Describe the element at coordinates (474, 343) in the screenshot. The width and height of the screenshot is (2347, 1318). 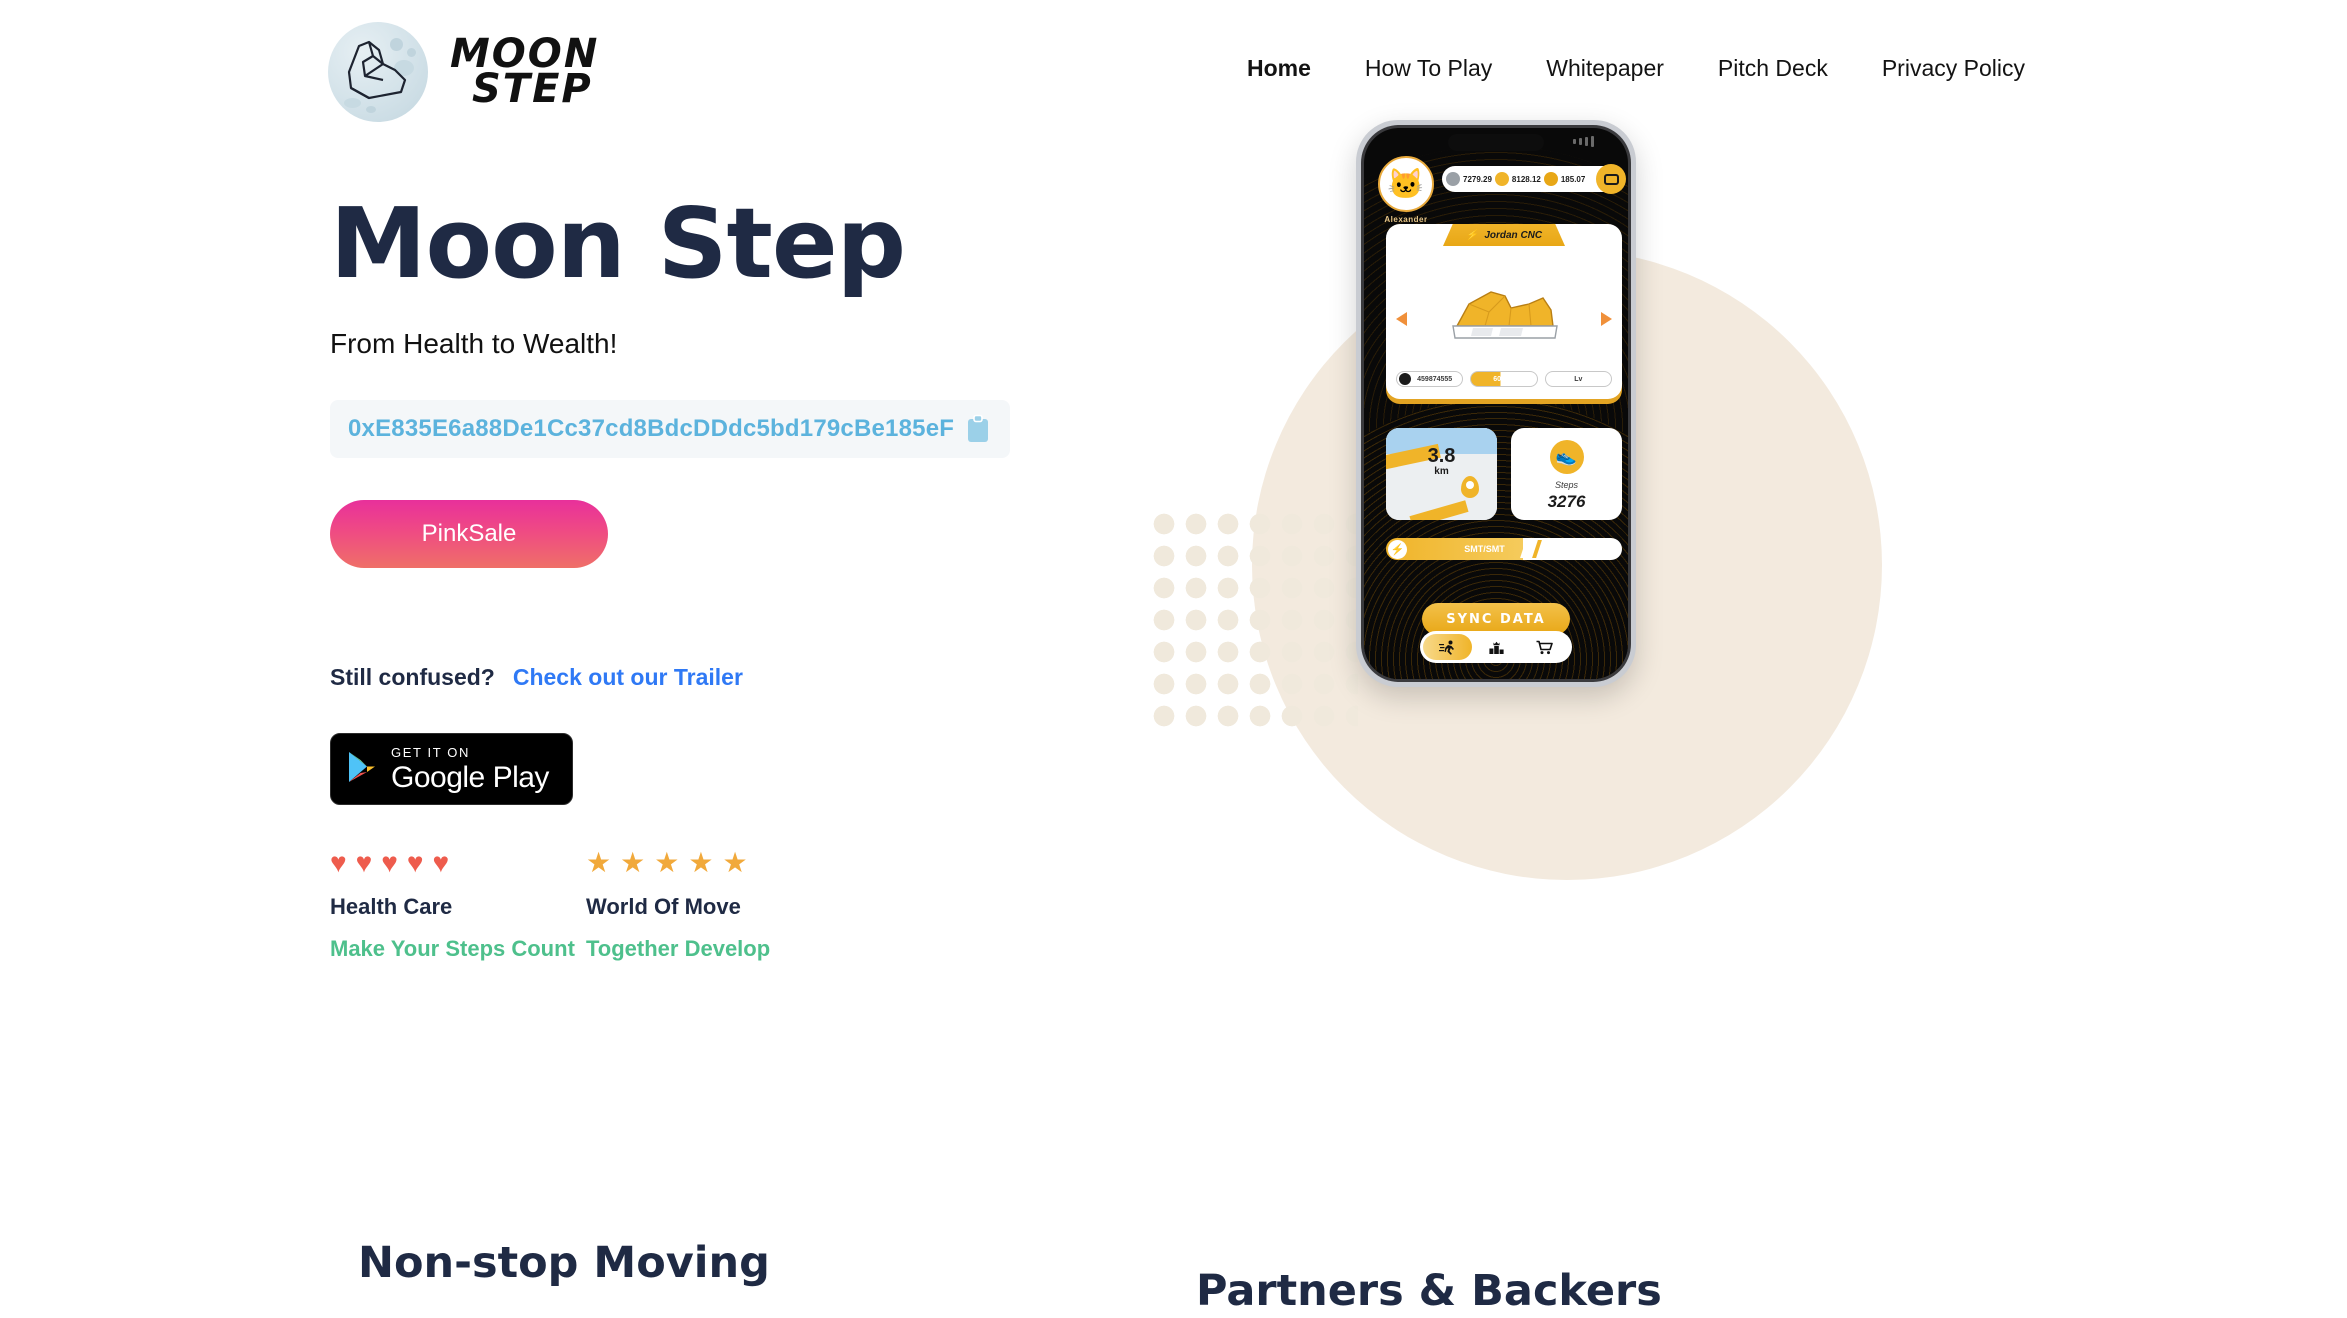
I see `hero-subtitle: From Health to Wealth!` at that location.